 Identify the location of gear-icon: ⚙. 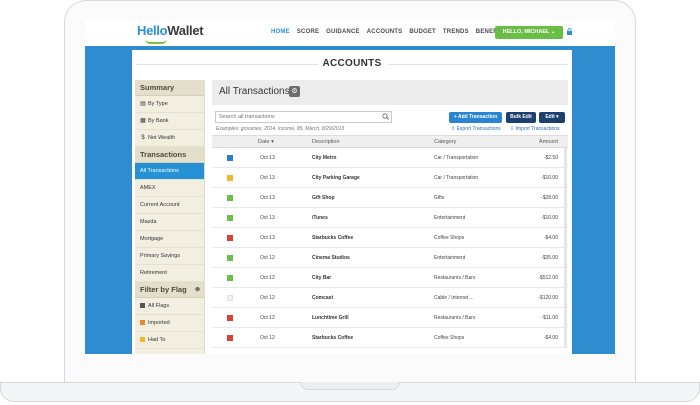
(294, 91).